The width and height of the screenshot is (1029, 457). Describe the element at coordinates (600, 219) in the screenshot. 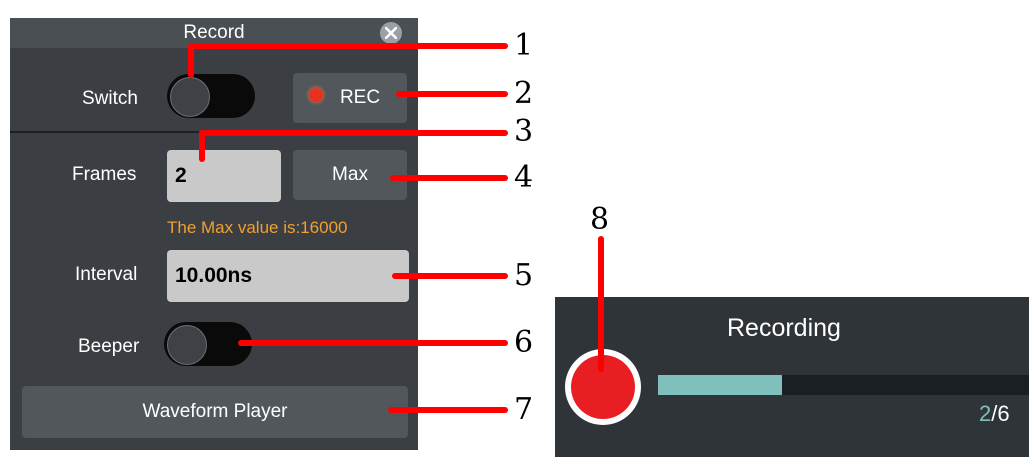

I see `callout-8-number: 8` at that location.